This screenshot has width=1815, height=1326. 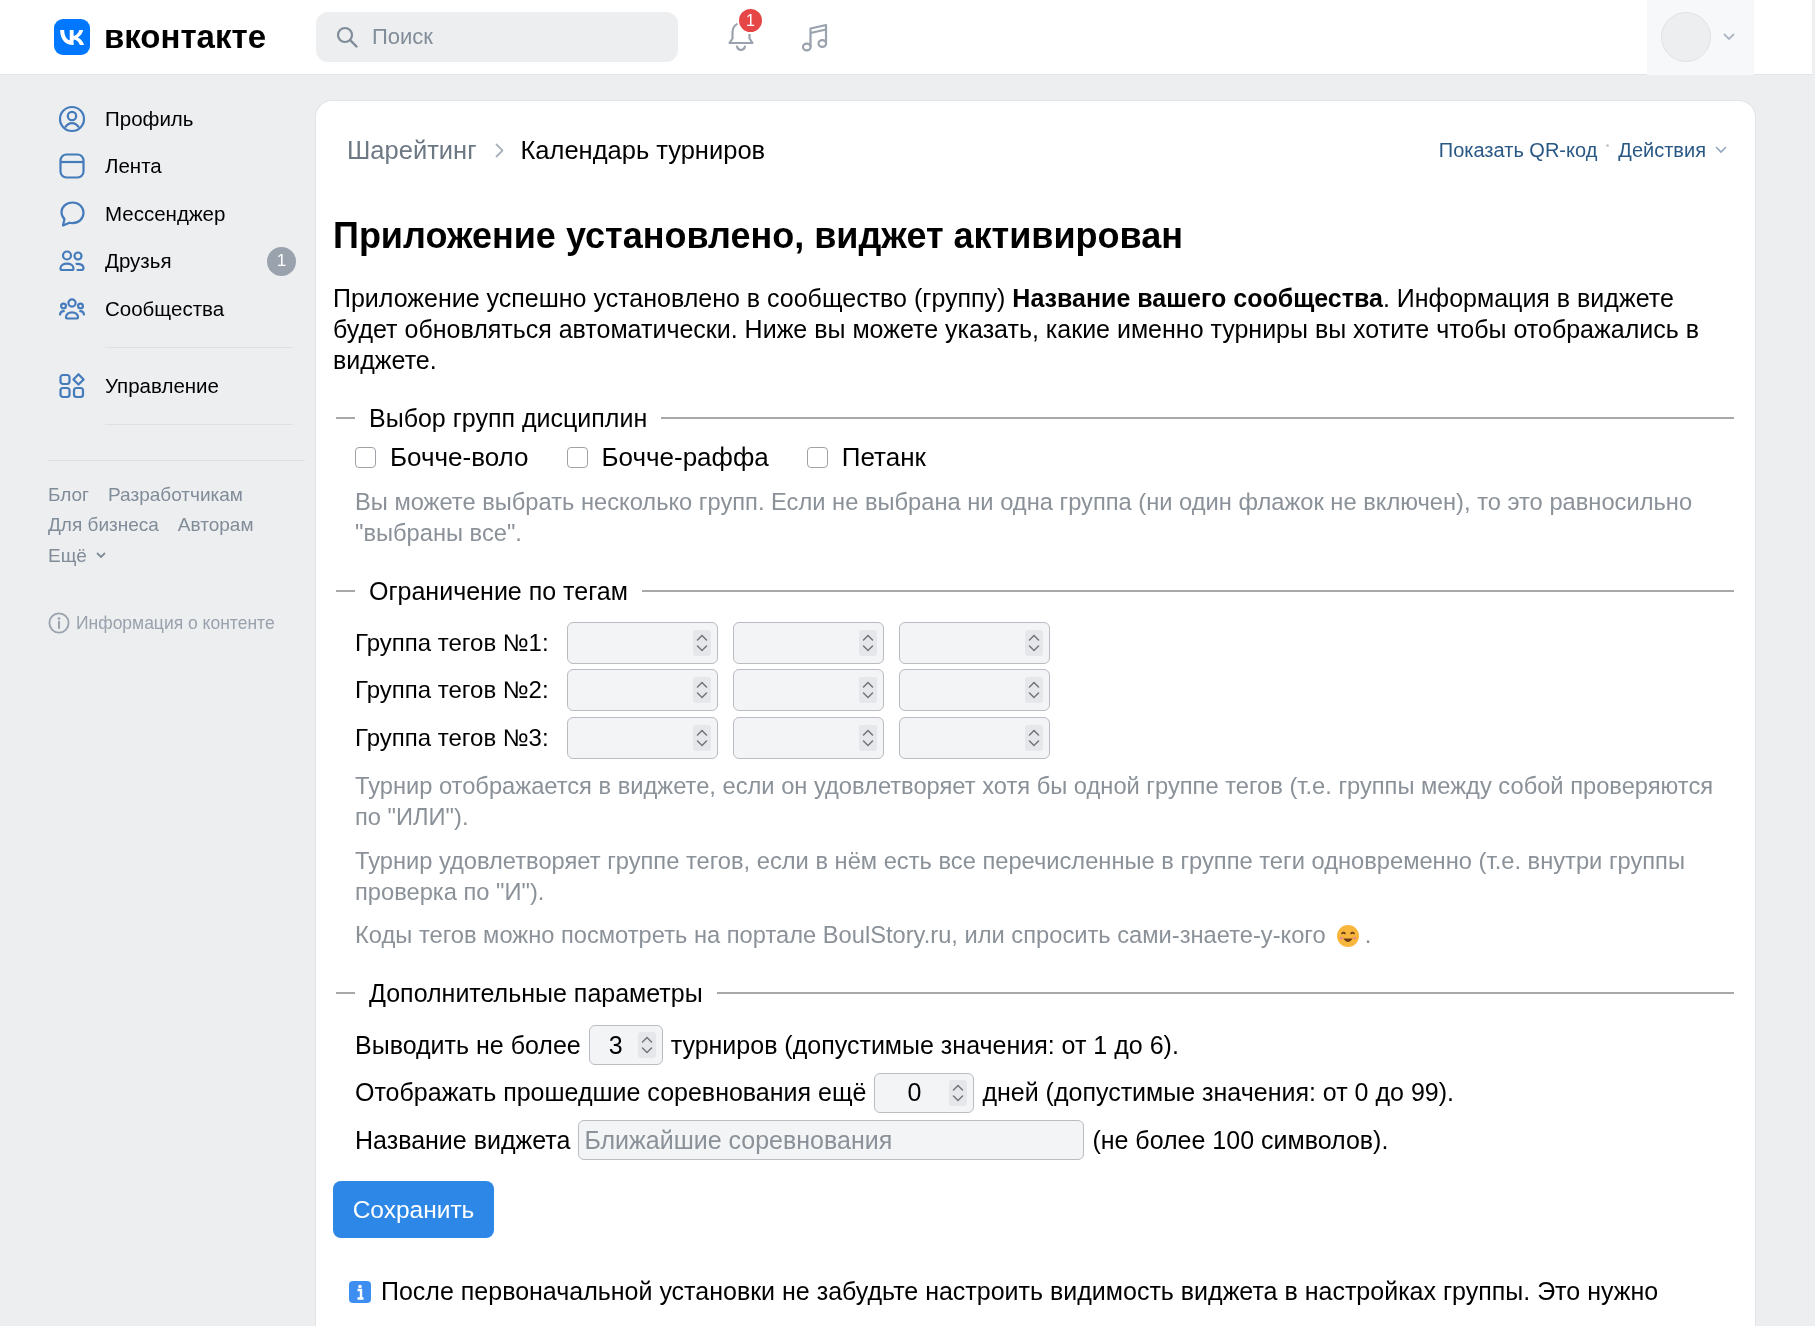 What do you see at coordinates (1347, 935) in the screenshot?
I see `smiley-icon` at bounding box center [1347, 935].